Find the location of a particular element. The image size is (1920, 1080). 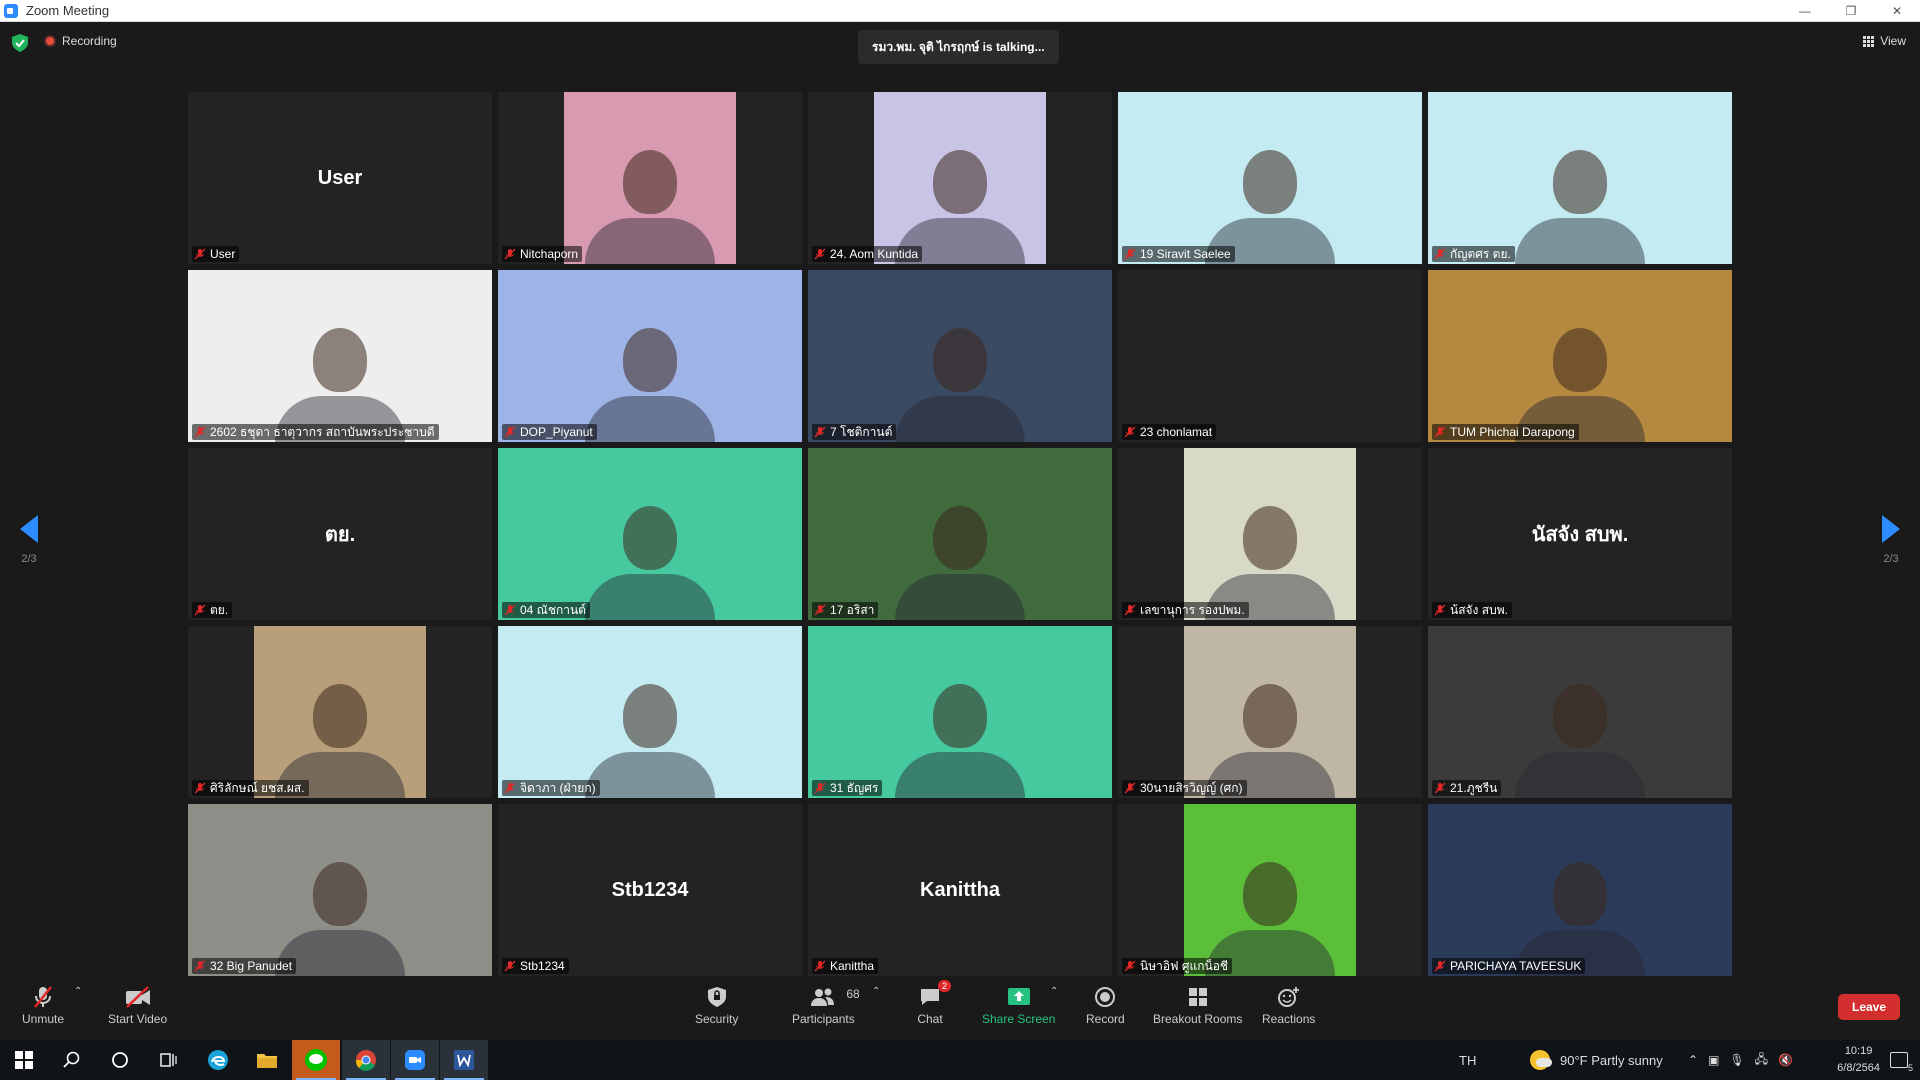

participant-tile: จิดาภา (ฝ่ายก) is located at coordinates (650, 712).